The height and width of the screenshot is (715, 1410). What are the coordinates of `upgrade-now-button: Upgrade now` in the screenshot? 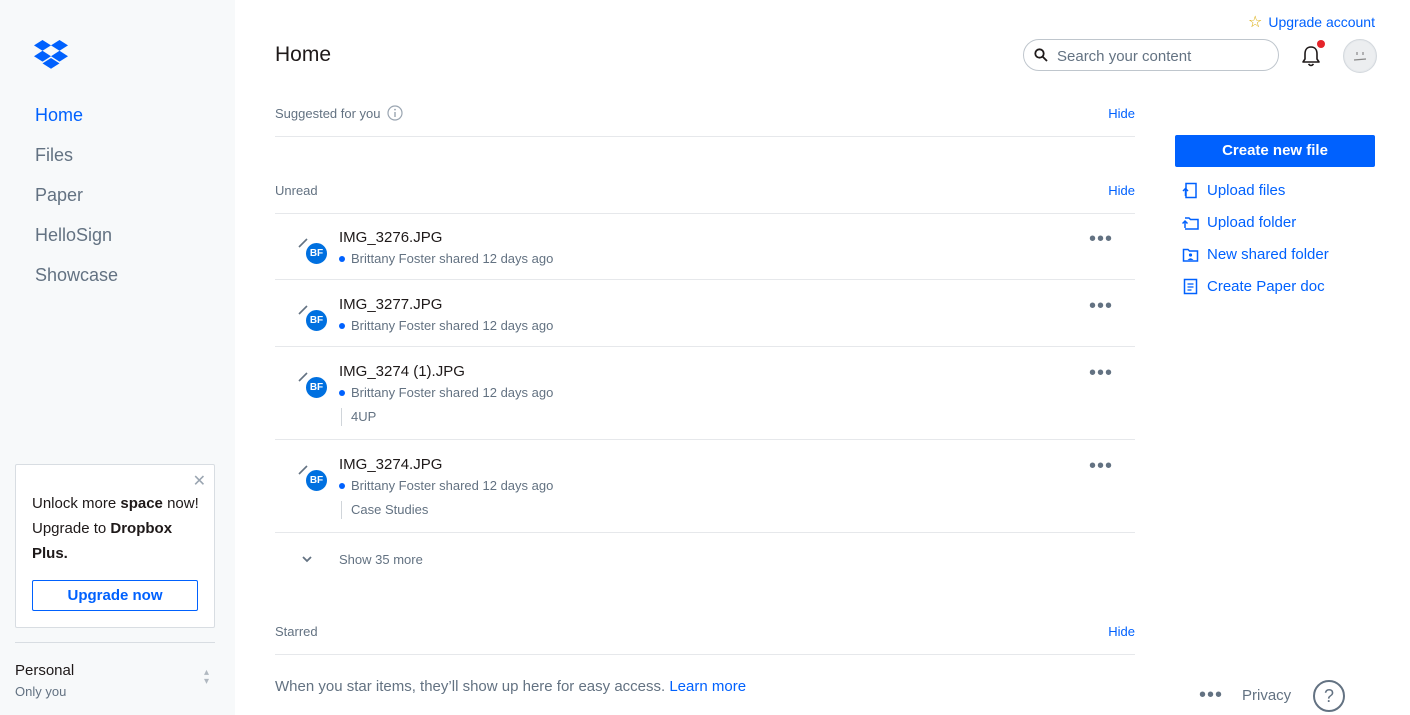 It's located at (115, 595).